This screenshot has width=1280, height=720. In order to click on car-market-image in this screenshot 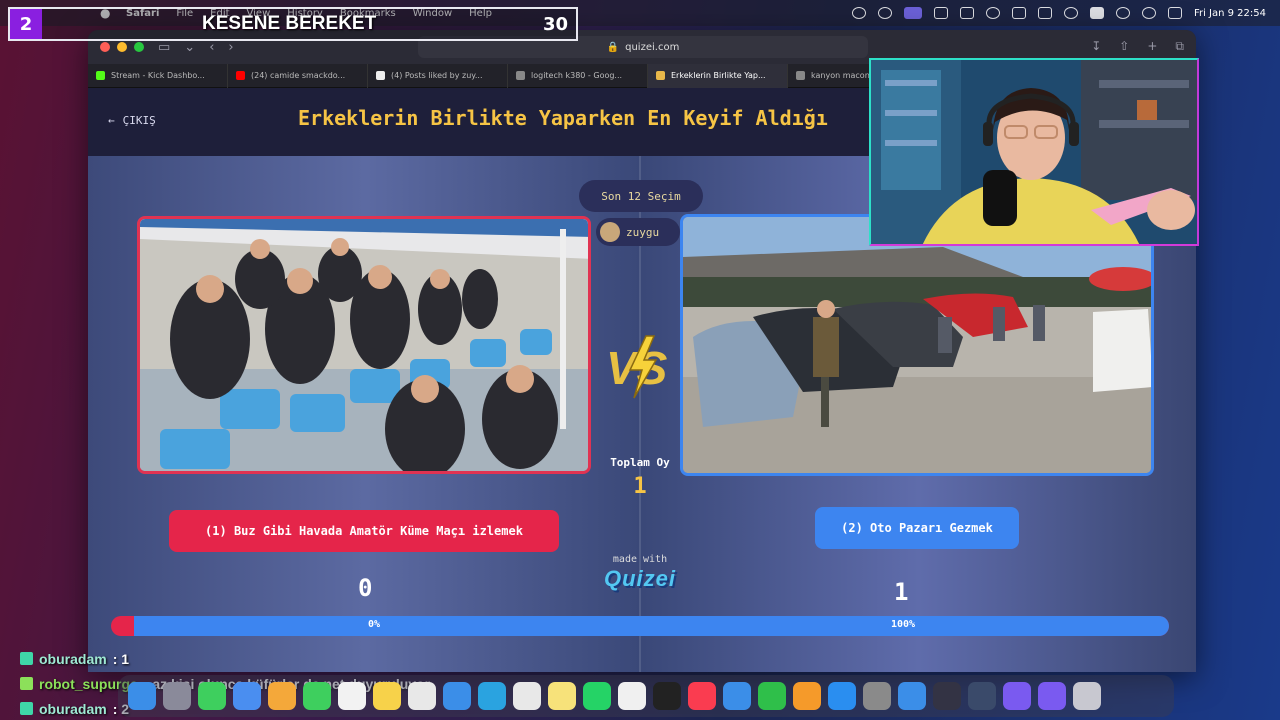, I will do `click(917, 345)`.